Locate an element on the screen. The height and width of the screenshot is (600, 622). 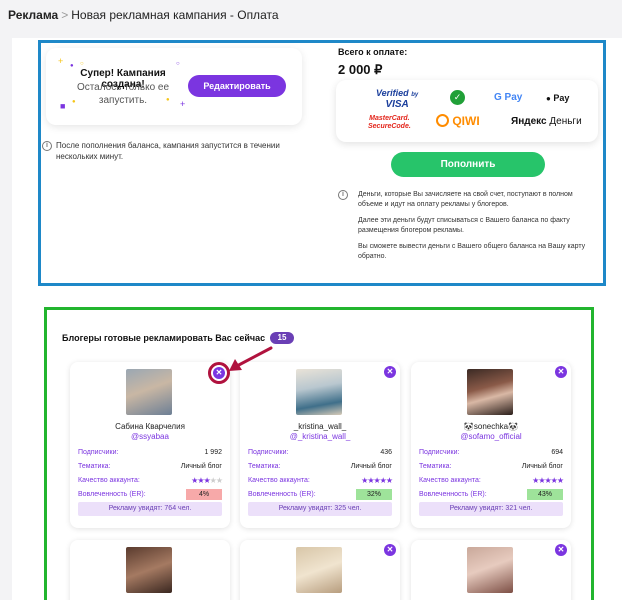
er-row: Вовлеченность (ER): 4% is located at coordinates (150, 495).